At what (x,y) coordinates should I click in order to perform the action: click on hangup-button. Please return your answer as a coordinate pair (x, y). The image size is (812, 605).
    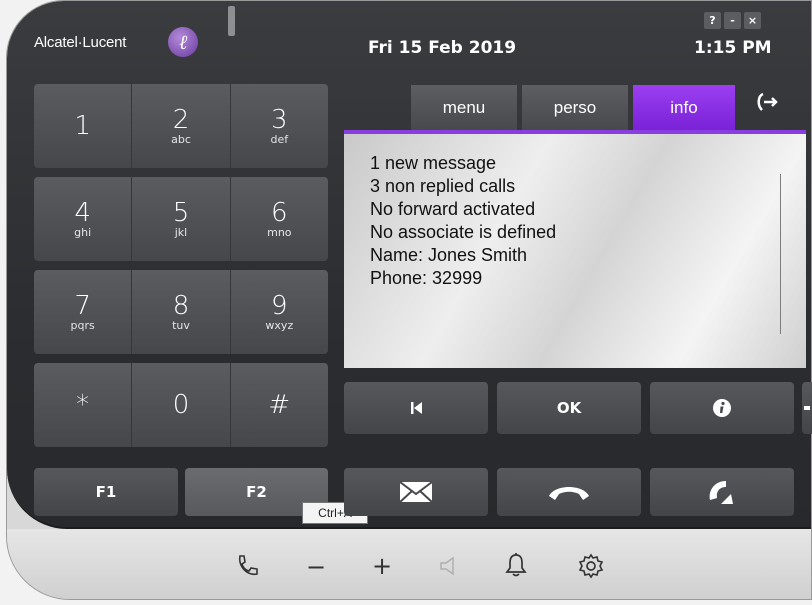
    Looking at the image, I should click on (569, 492).